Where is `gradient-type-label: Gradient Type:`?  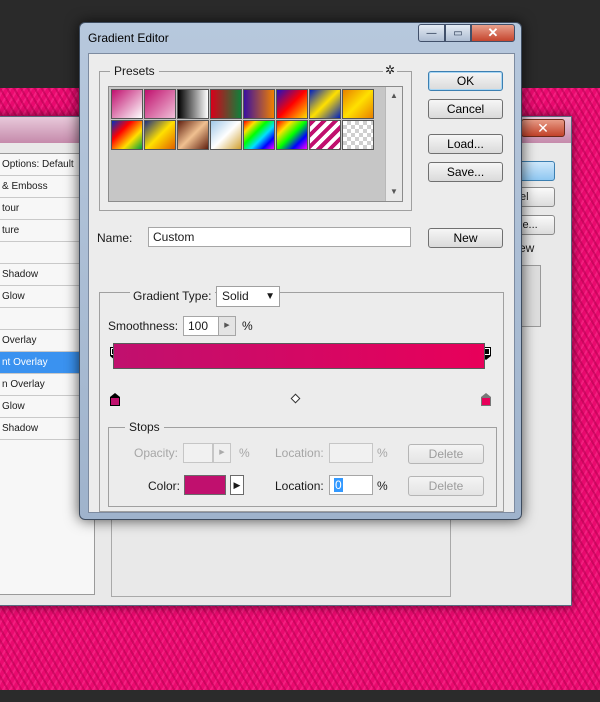 gradient-type-label: Gradient Type: is located at coordinates (172, 296).